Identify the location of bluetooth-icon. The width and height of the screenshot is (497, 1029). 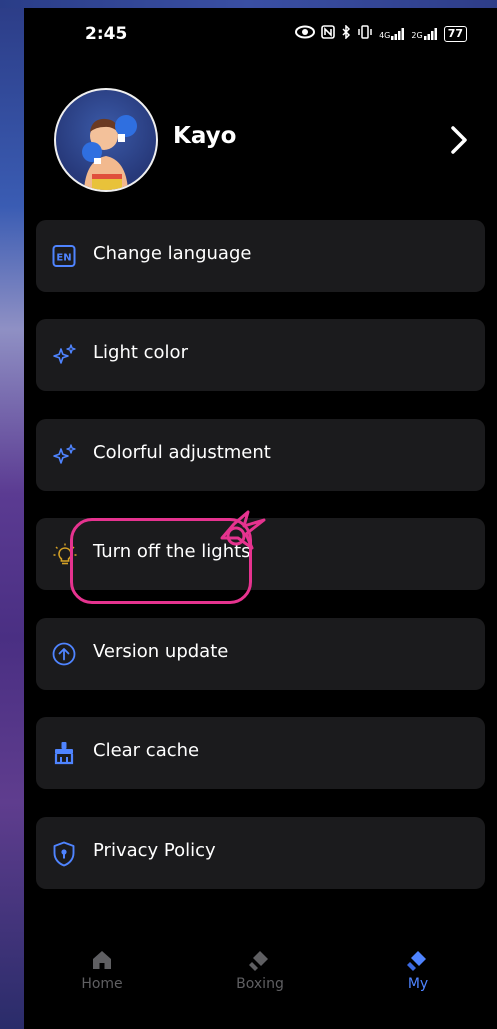
(346, 33).